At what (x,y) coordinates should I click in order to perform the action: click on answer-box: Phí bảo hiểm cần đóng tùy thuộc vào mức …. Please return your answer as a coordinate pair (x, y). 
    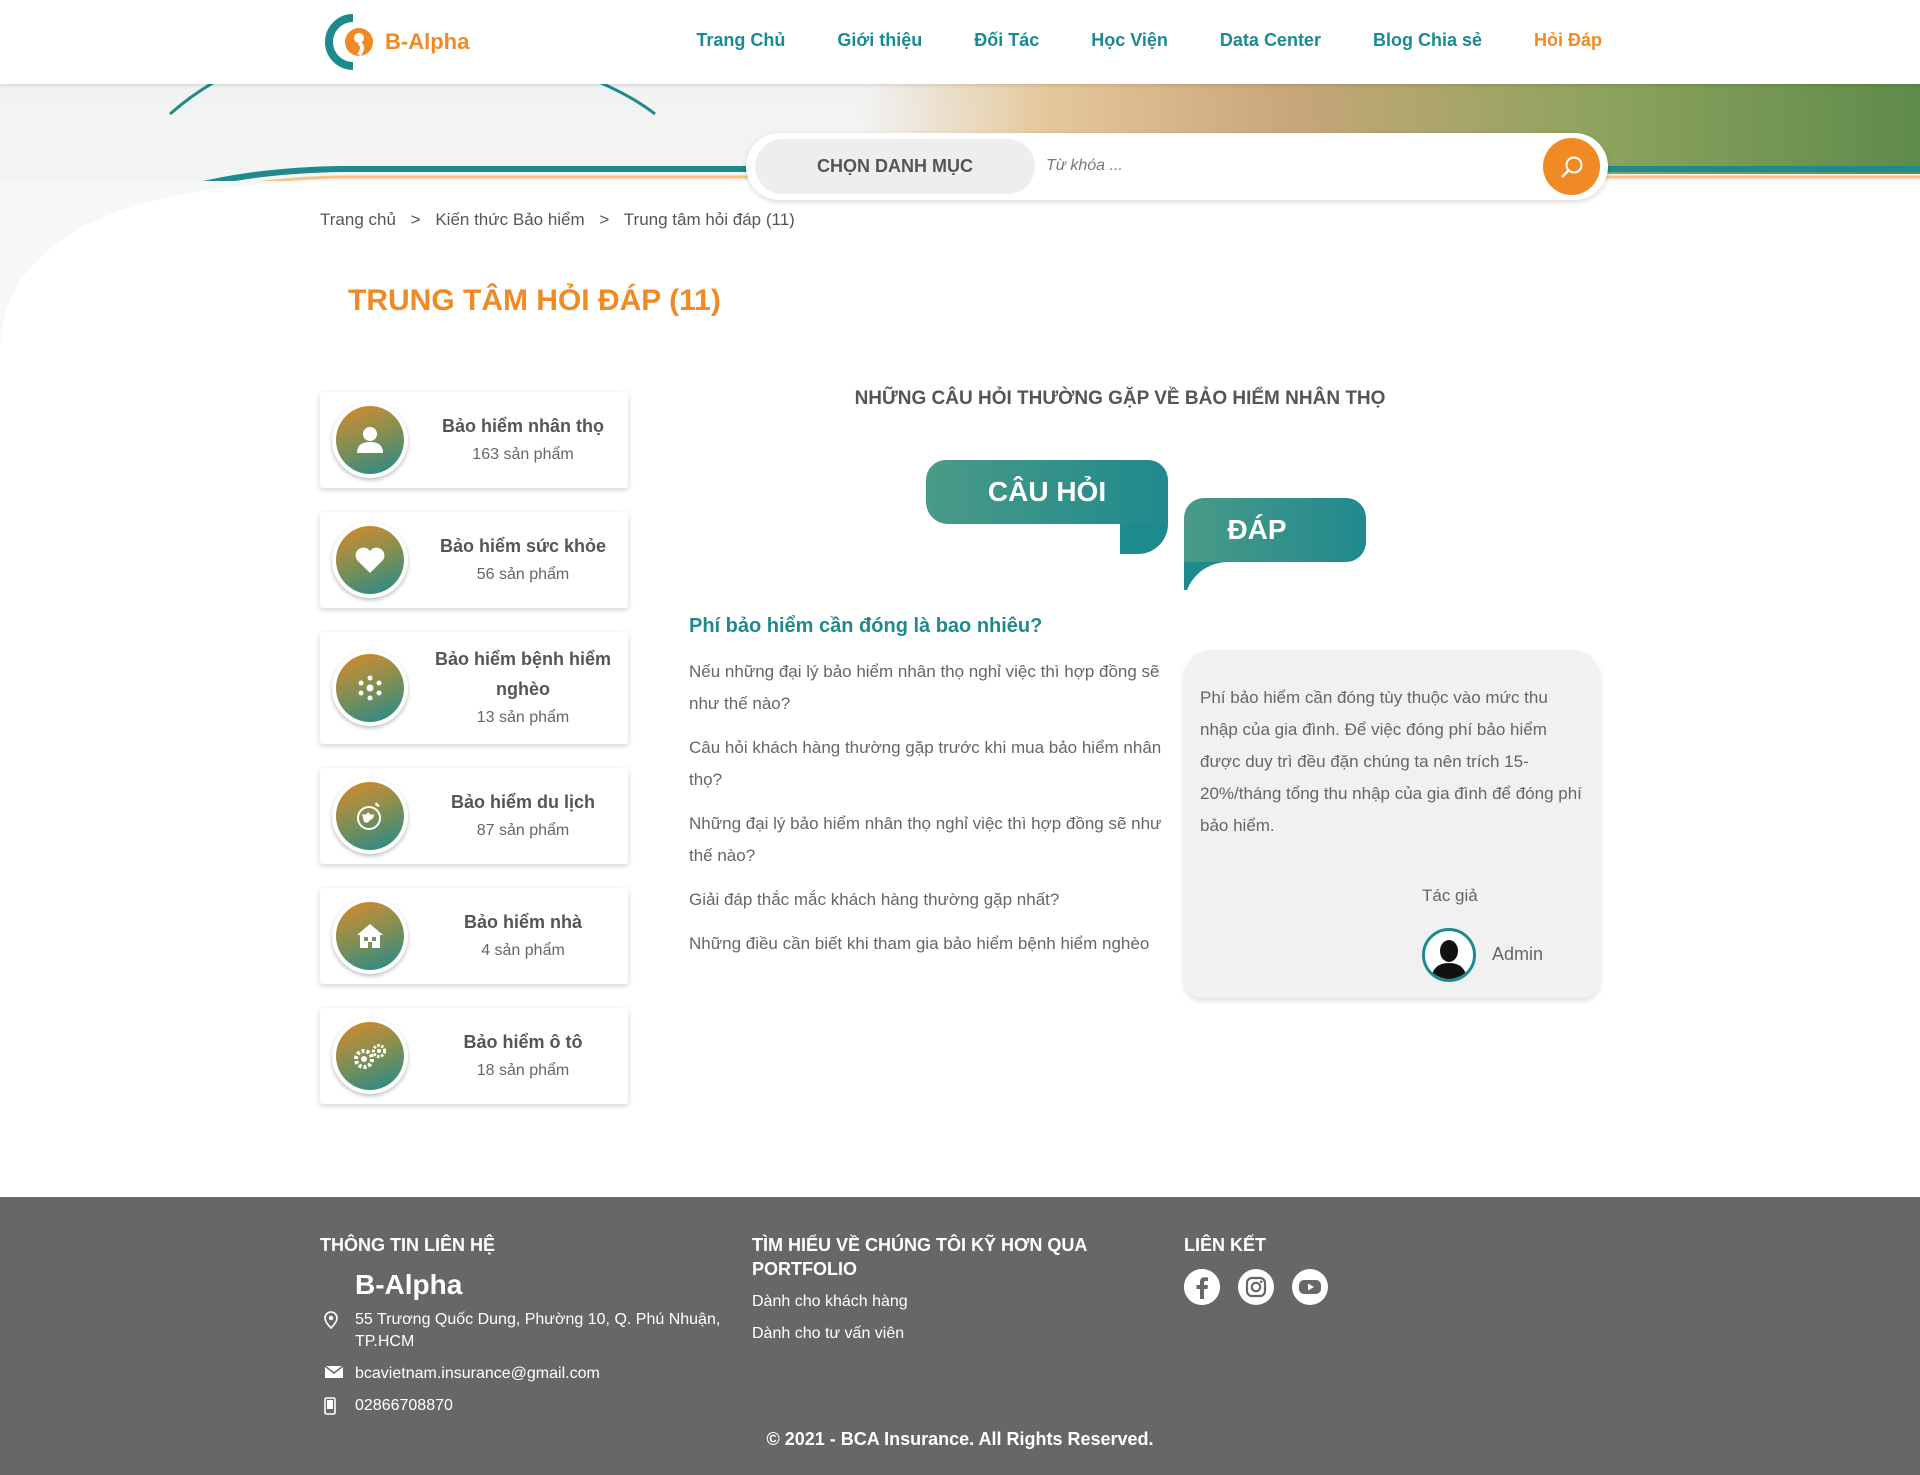
    Looking at the image, I should click on (1392, 824).